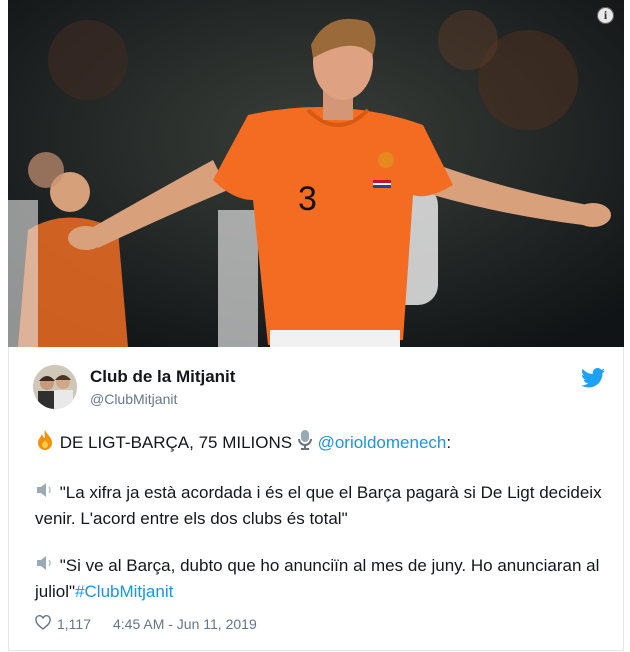  I want to click on display-name: Club de la Mitjanit, so click(162, 377).